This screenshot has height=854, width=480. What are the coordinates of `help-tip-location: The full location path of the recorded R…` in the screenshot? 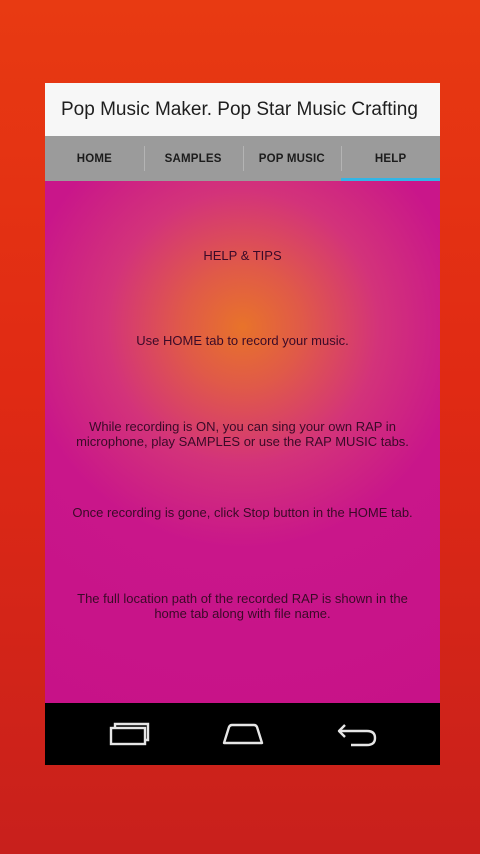 It's located at (242, 606).